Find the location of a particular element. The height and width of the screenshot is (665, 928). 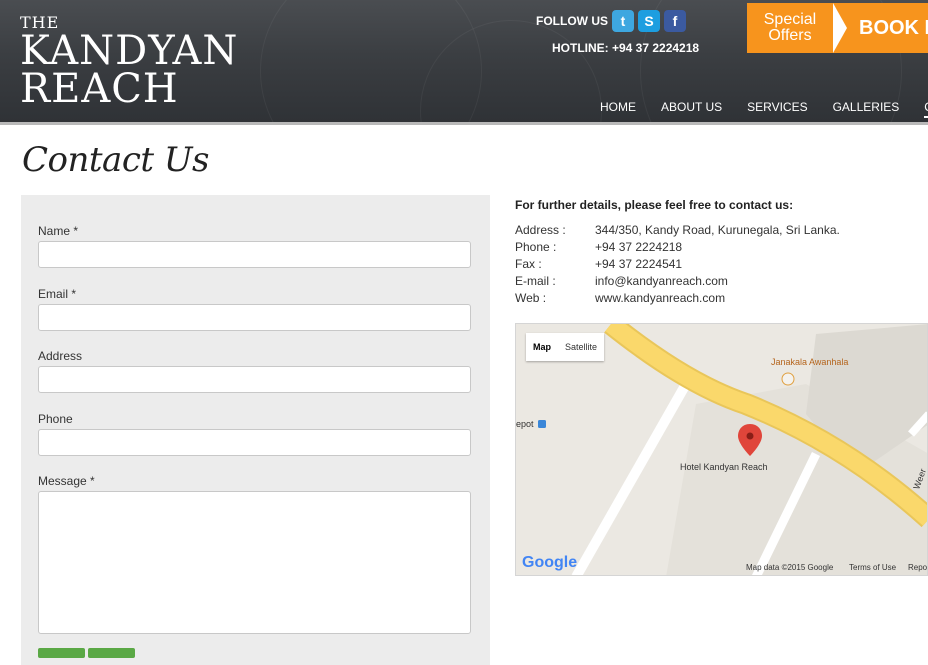

nav-contact: CO is located at coordinates (926, 109).